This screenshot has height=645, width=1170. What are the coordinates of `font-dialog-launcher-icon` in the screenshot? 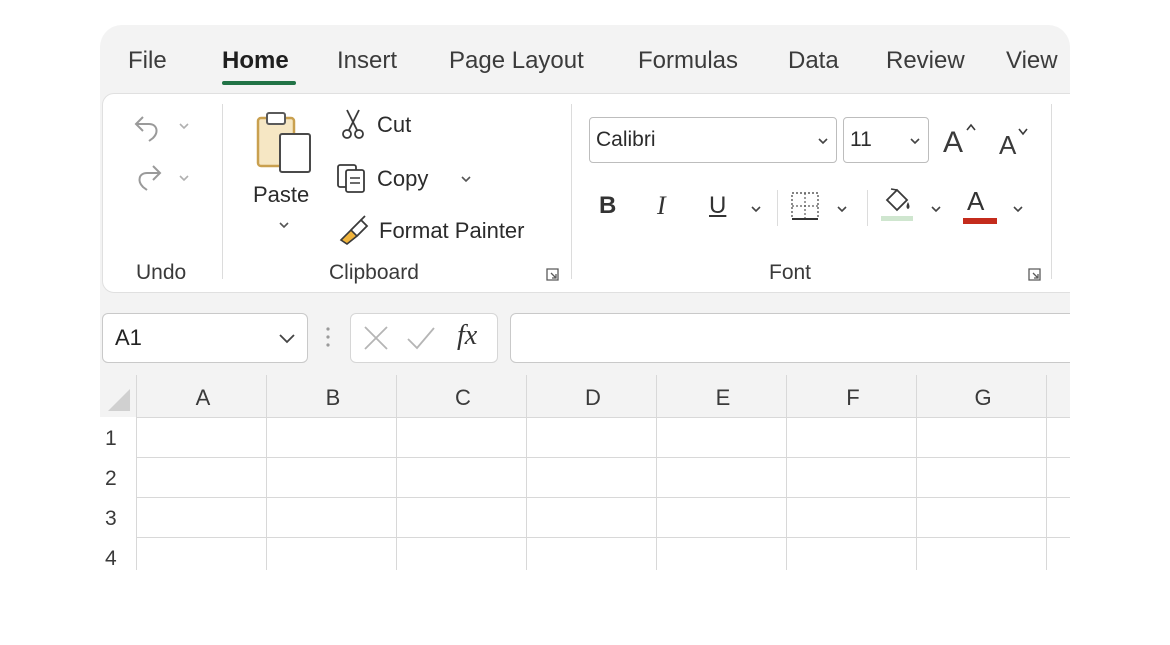 It's located at (1034, 274).